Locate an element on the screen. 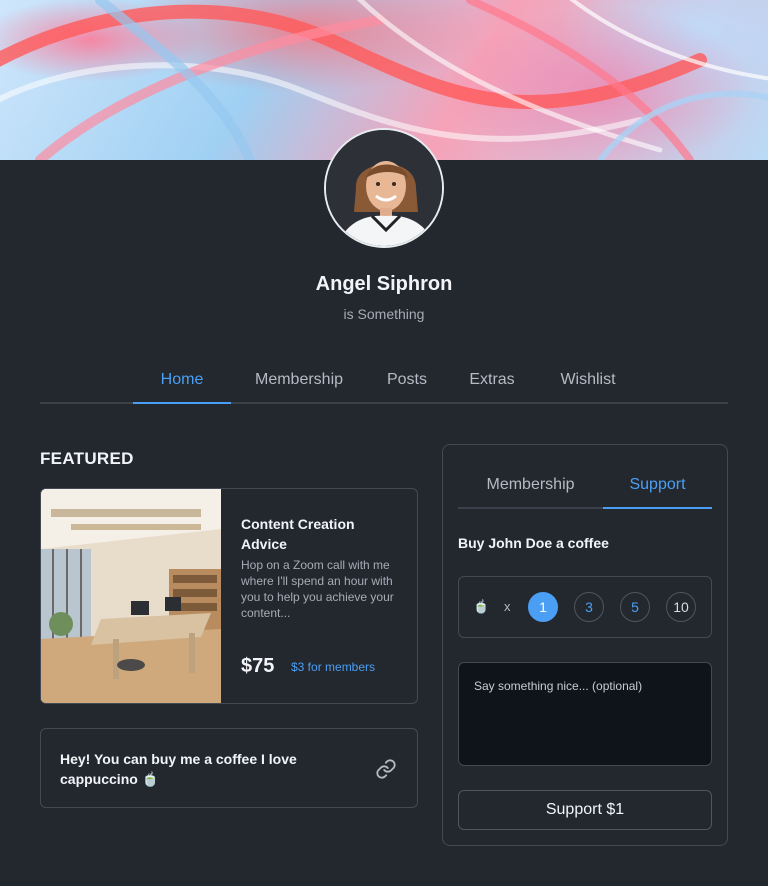 This screenshot has width=768, height=886. card-title: Content Creation Advice is located at coordinates (298, 534).